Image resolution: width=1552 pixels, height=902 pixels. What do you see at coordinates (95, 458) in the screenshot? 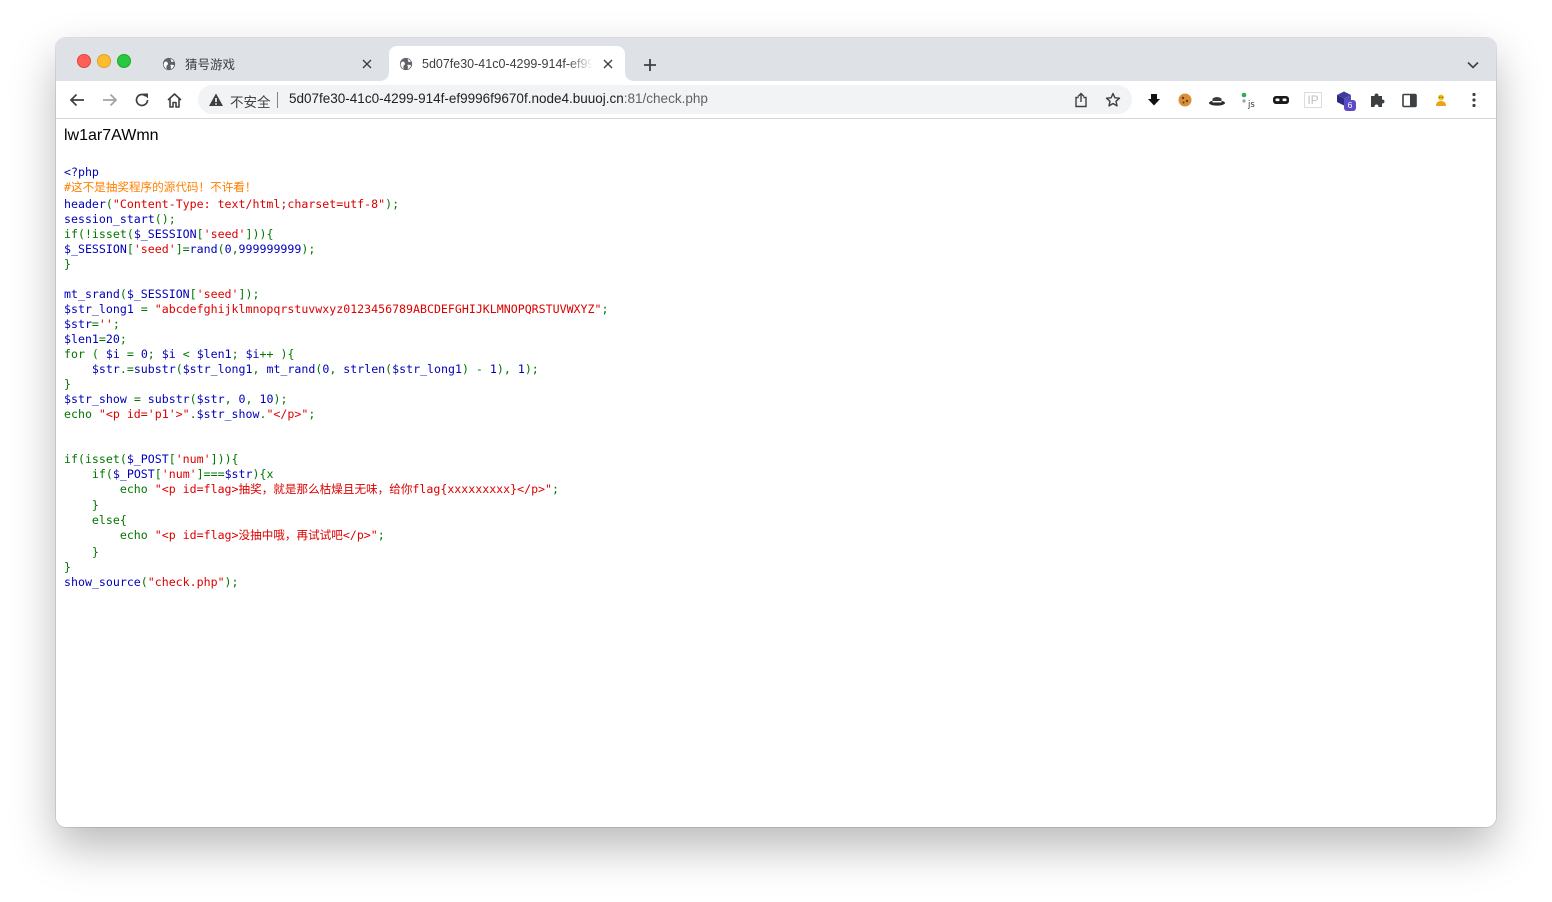
I see `code-token: if(isset(` at bounding box center [95, 458].